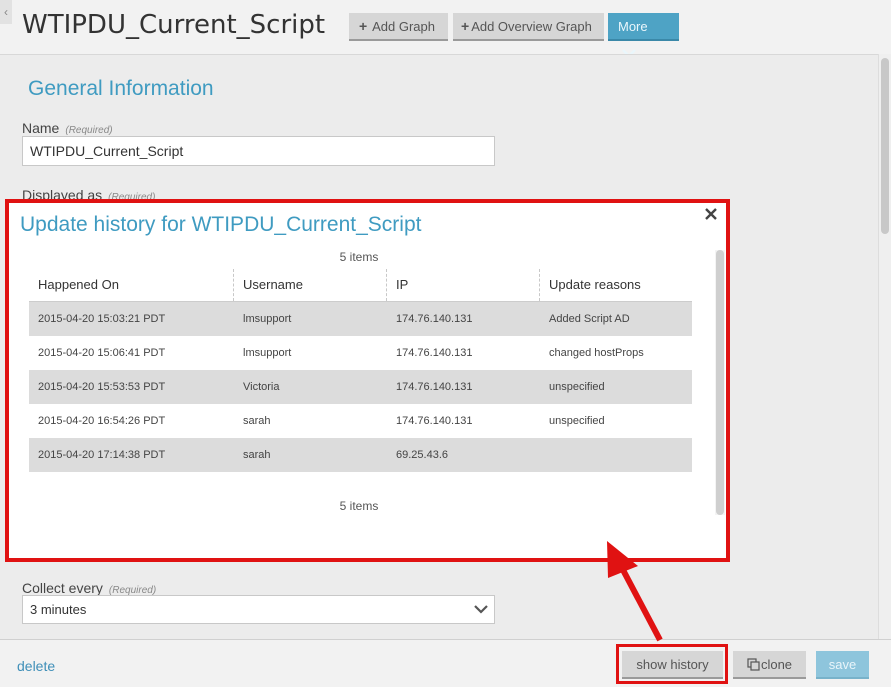 The width and height of the screenshot is (891, 687). What do you see at coordinates (174, 25) in the screenshot?
I see `page-title: WTIPDU_Current_Script` at bounding box center [174, 25].